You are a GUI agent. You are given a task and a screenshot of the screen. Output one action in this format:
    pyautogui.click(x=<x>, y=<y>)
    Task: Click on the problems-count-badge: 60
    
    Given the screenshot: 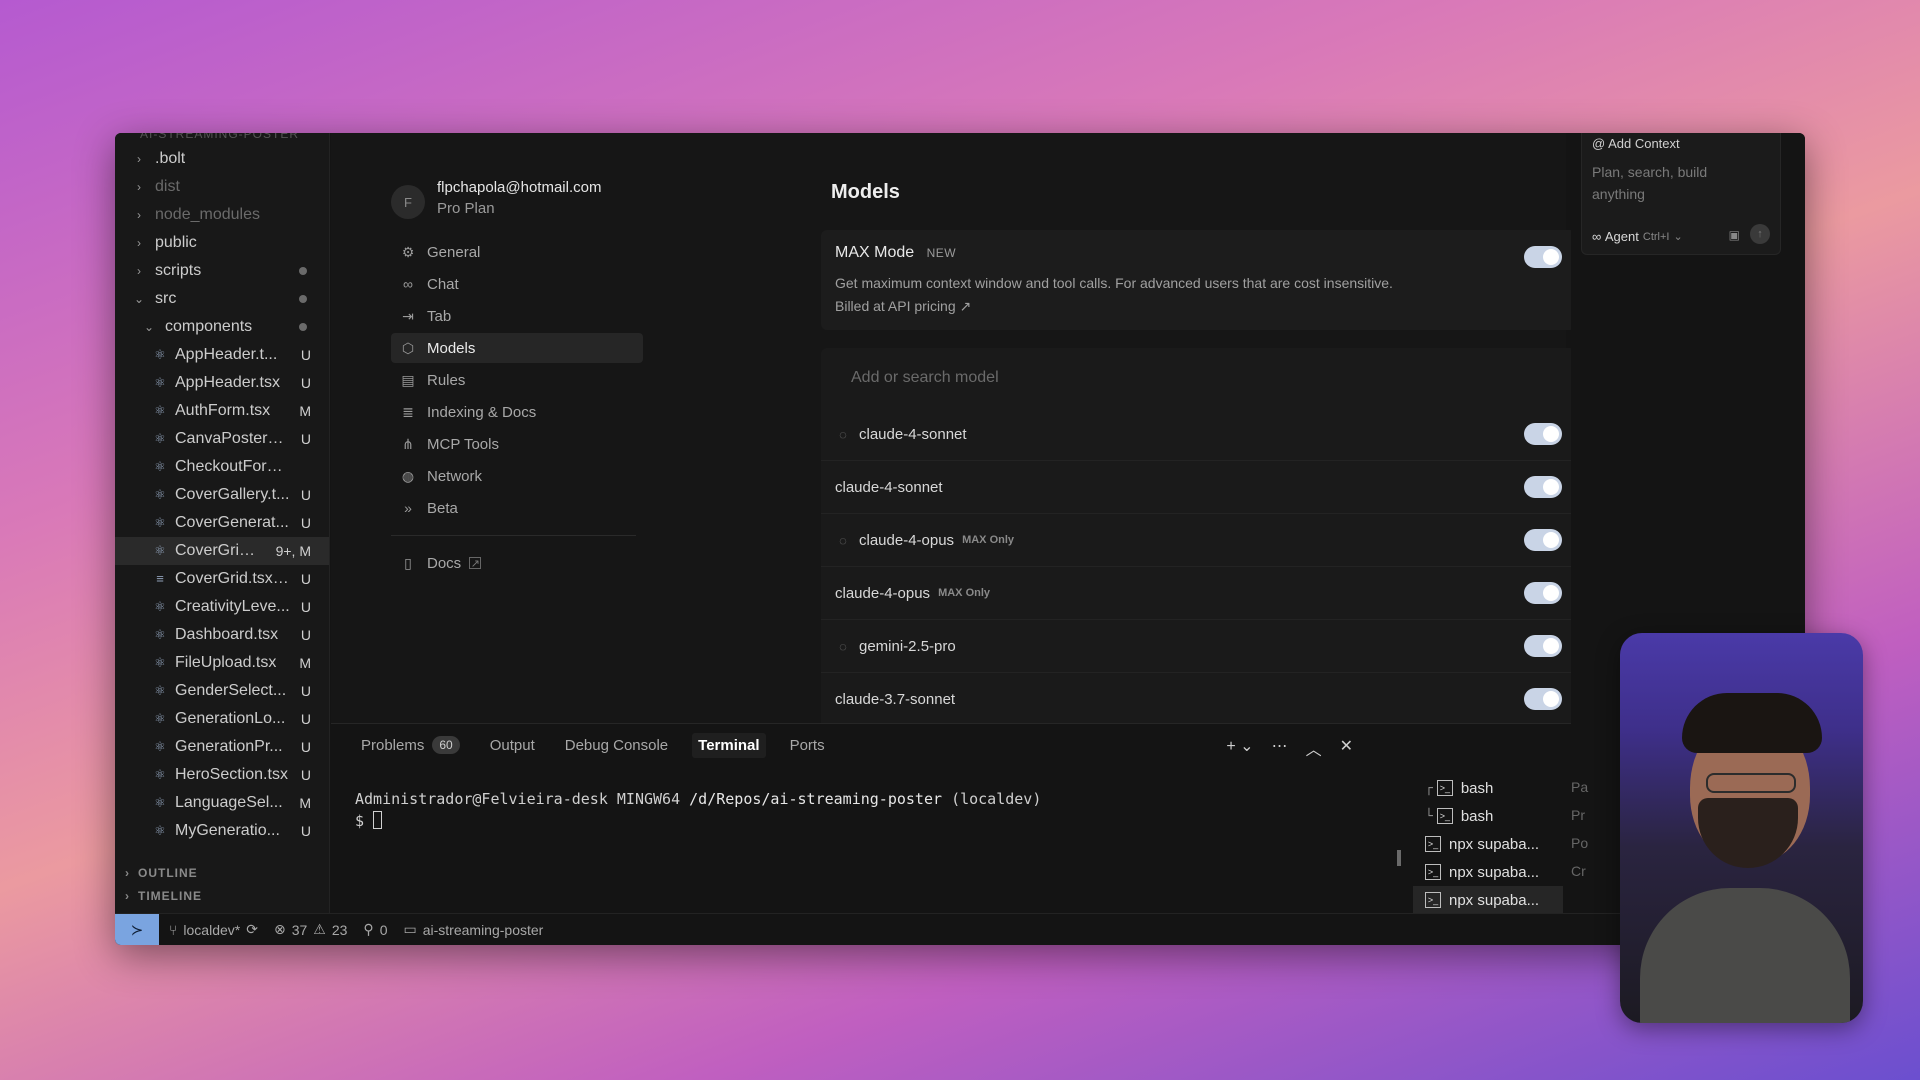 What is the action you would take?
    pyautogui.click(x=446, y=745)
    